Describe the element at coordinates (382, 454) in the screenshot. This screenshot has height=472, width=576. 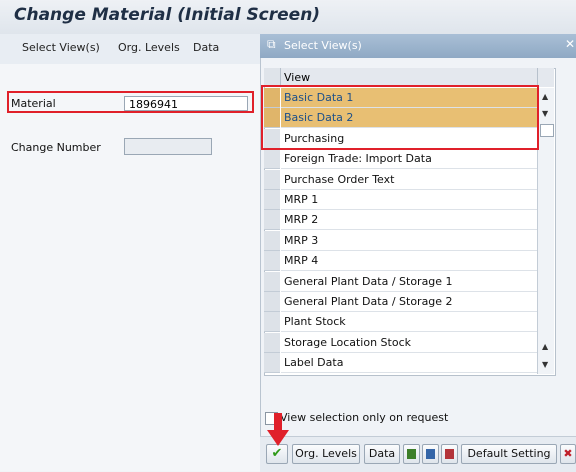
I see `data-button: Data` at that location.